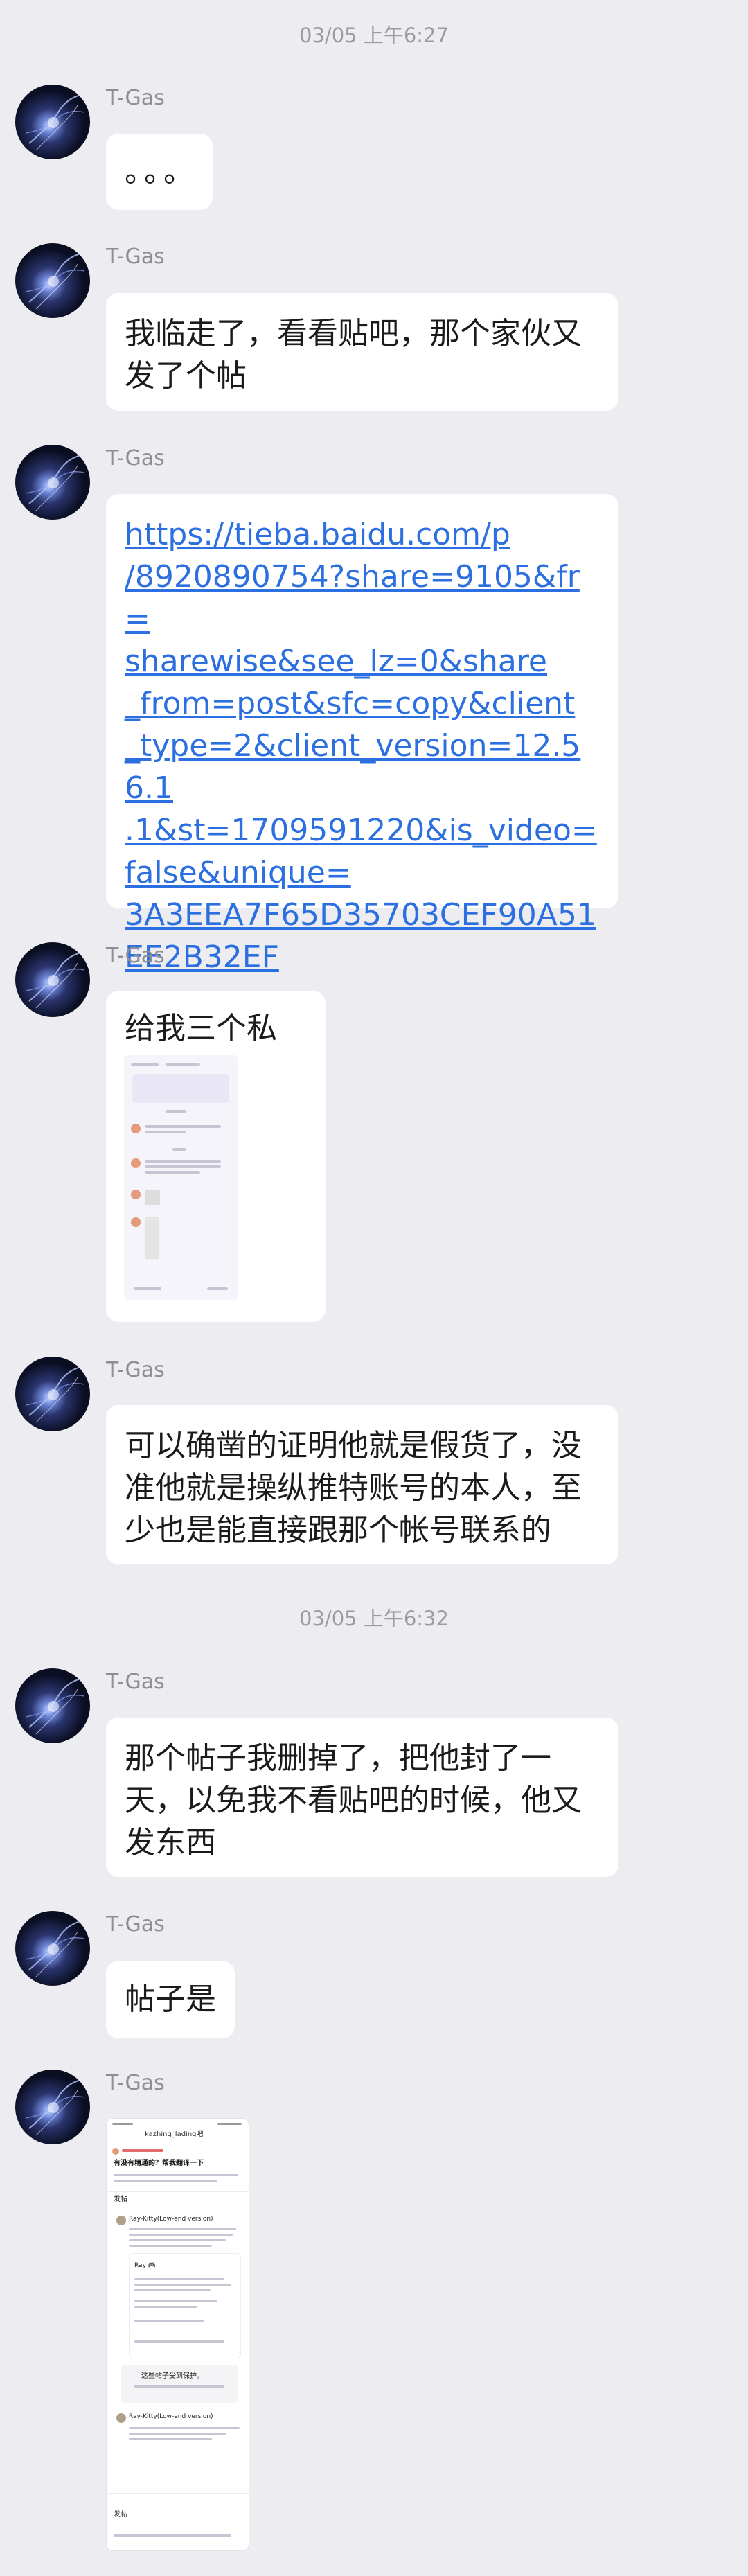 Image resolution: width=748 pixels, height=2576 pixels. What do you see at coordinates (186, 376) in the screenshot?
I see `message-line: 发了个帖` at bounding box center [186, 376].